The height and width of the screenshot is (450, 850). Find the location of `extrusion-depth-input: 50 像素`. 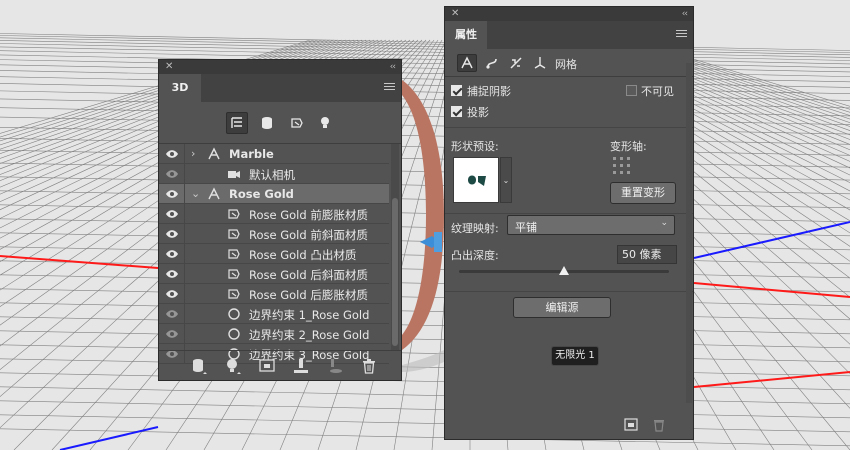

extrusion-depth-input: 50 像素 is located at coordinates (647, 254).